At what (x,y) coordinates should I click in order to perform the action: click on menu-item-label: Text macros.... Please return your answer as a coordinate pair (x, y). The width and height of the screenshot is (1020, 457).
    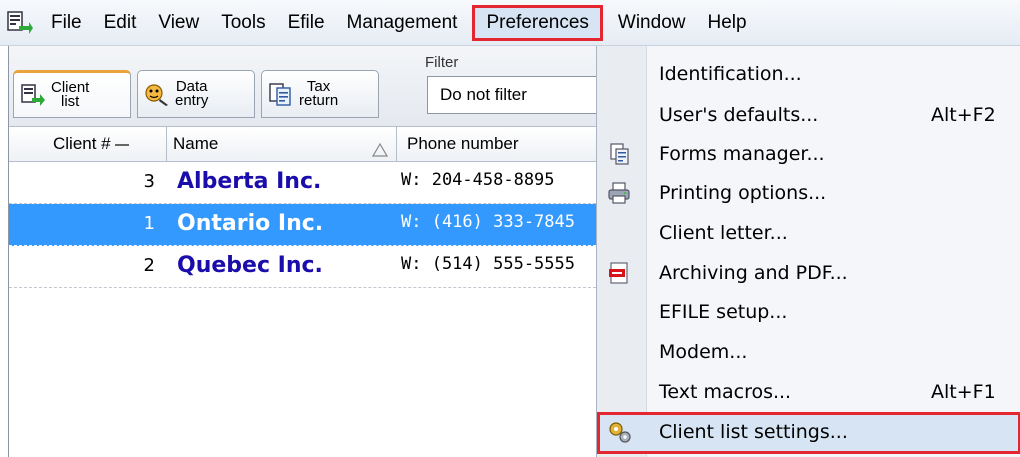
    Looking at the image, I should click on (725, 392).